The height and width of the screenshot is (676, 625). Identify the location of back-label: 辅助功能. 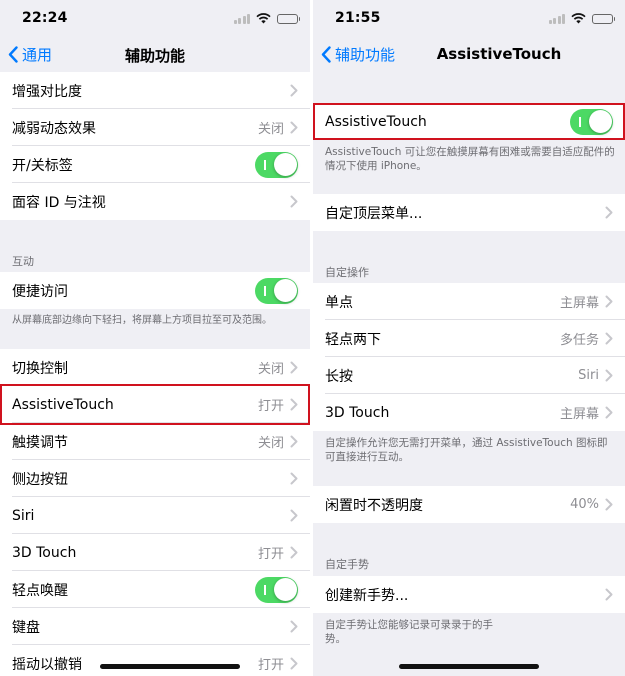
(365, 55).